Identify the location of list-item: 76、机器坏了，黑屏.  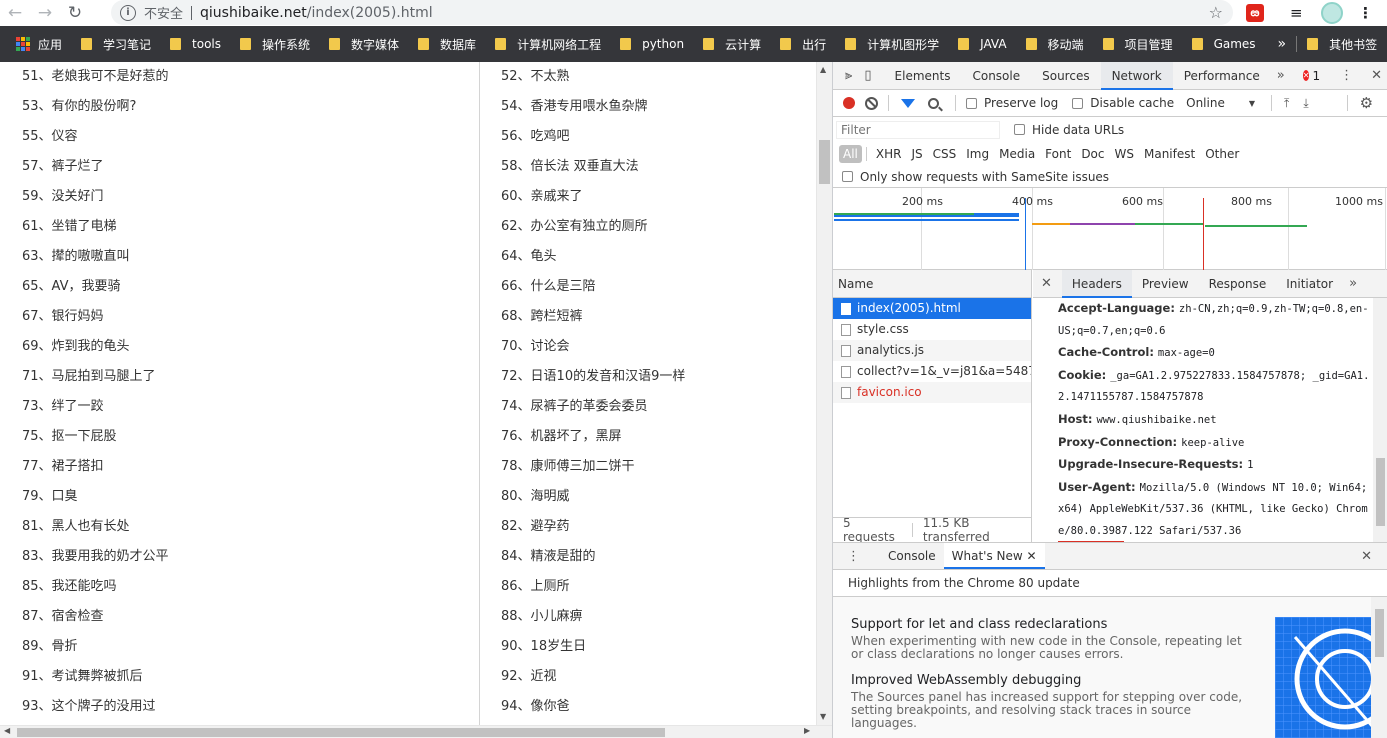
(656, 437).